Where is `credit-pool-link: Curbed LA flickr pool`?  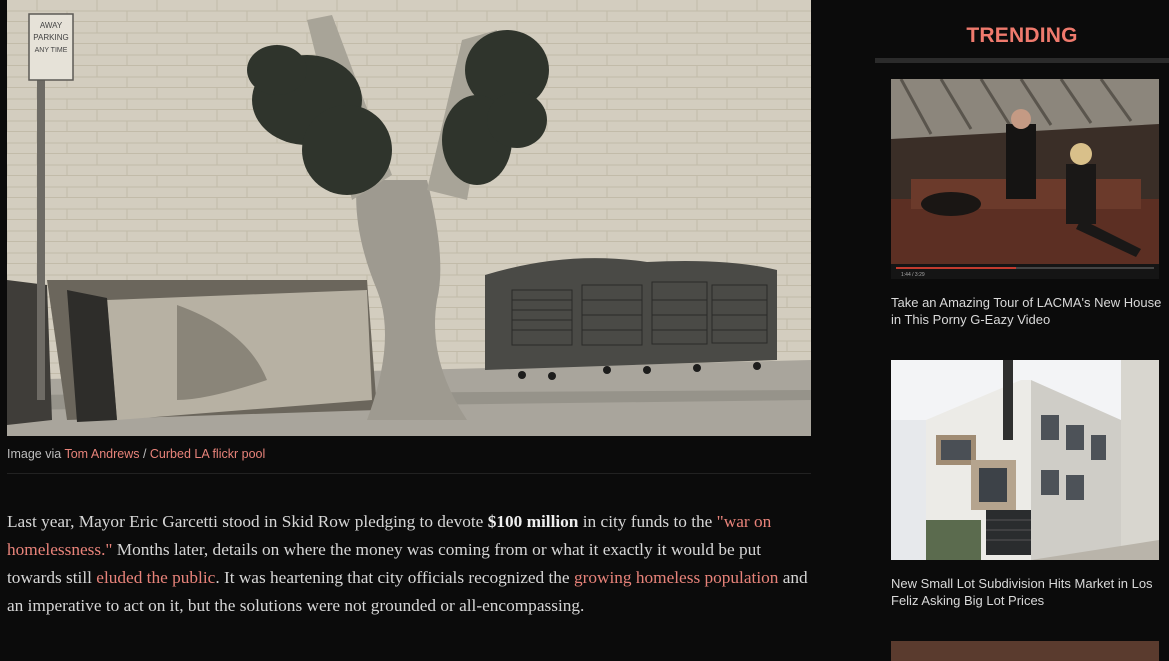 credit-pool-link: Curbed LA flickr pool is located at coordinates (207, 454).